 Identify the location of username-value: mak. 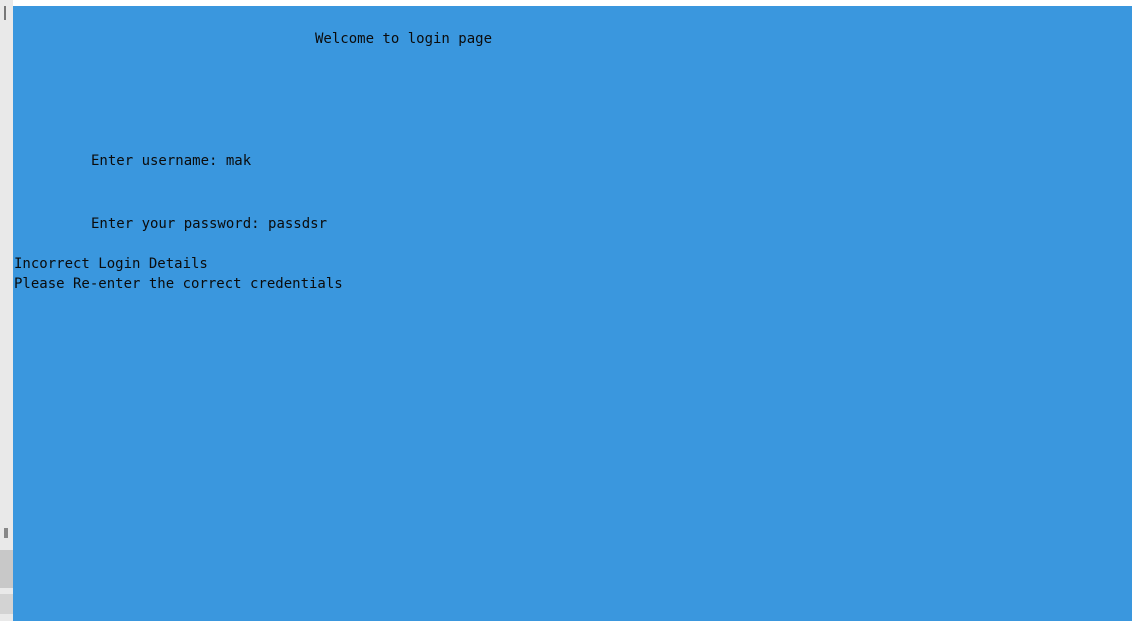
(238, 161).